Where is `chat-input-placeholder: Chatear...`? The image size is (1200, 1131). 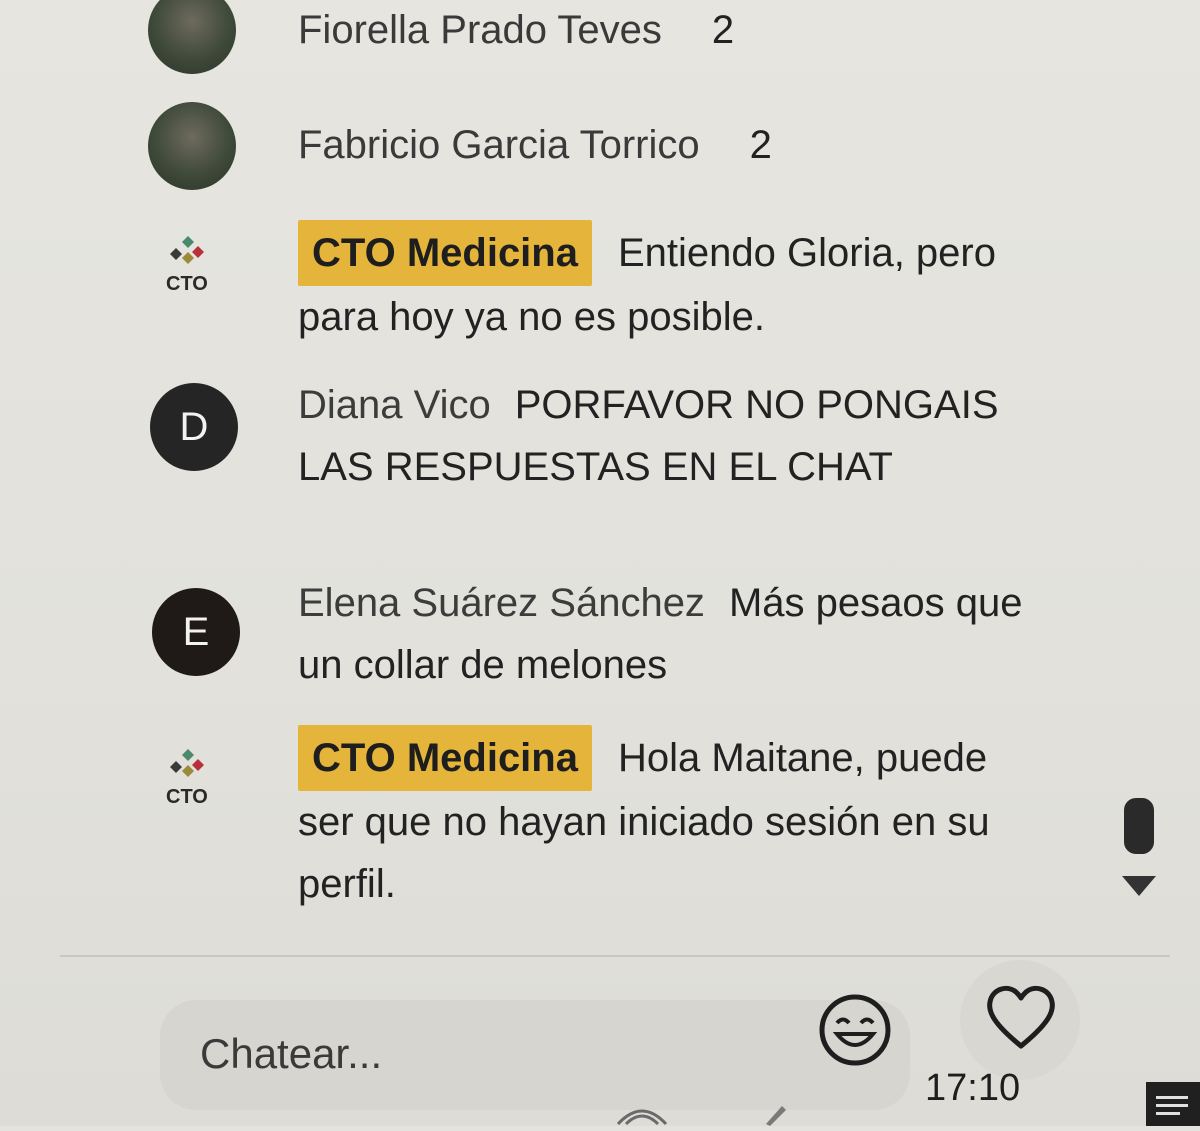 chat-input-placeholder: Chatear... is located at coordinates (291, 1053).